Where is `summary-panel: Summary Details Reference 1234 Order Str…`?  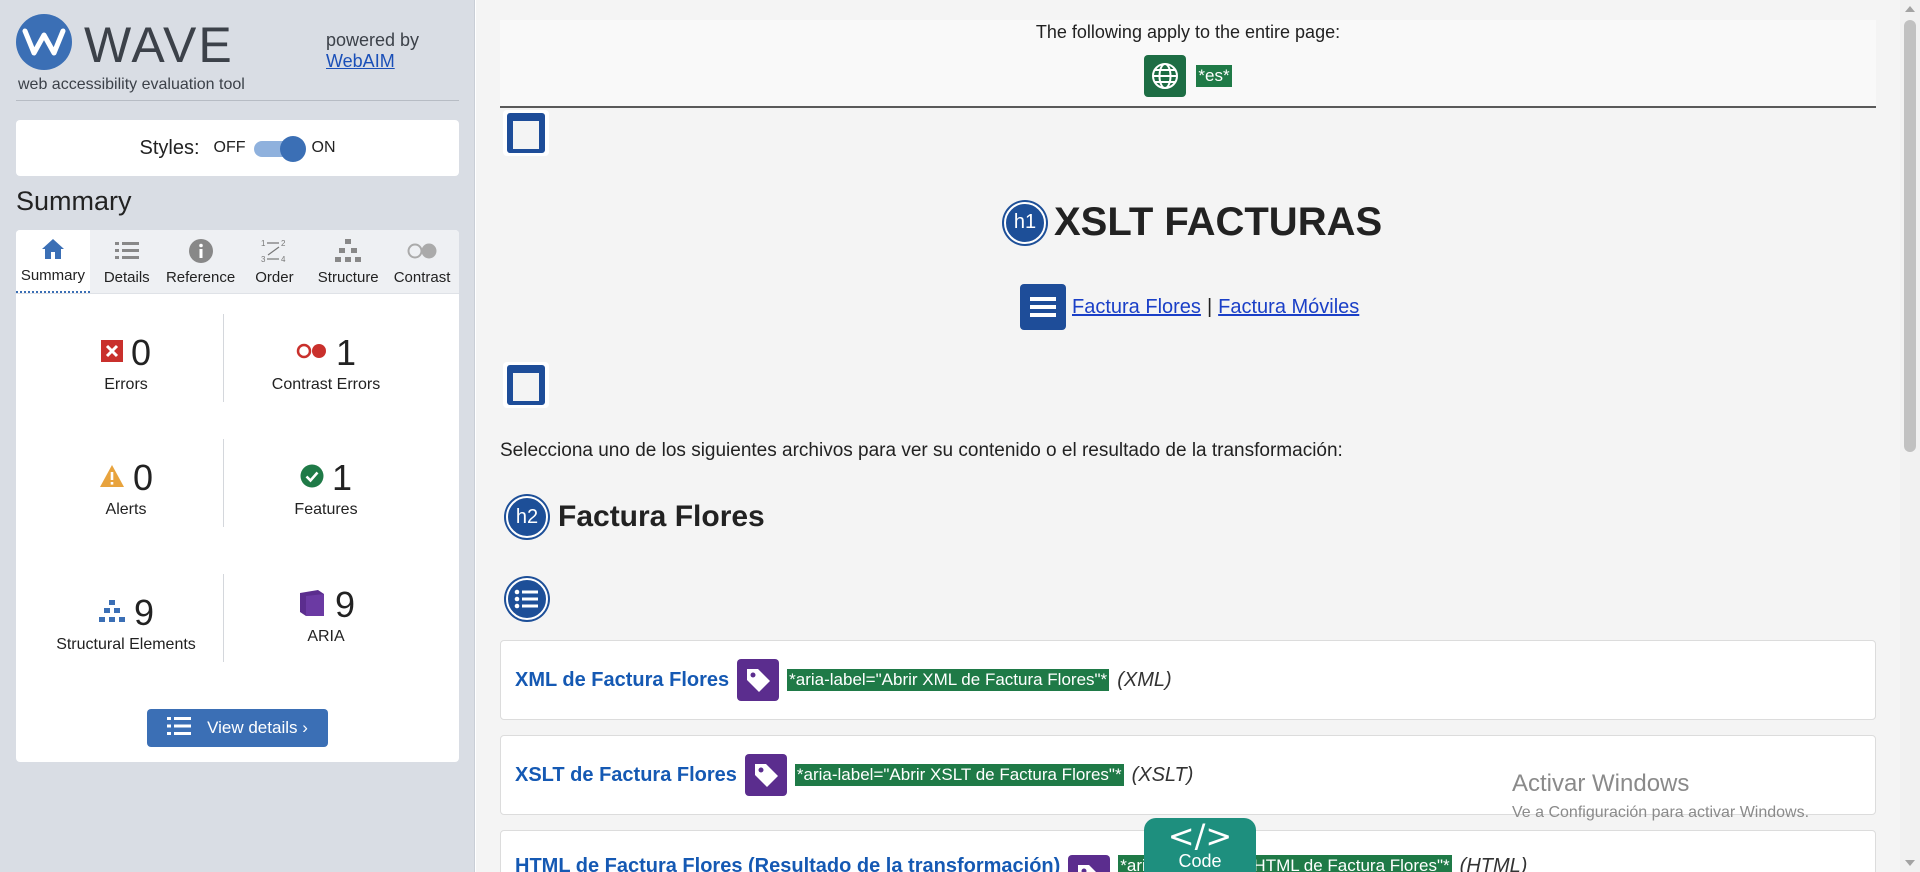
summary-panel: Summary Details Reference 1234 Order Str… is located at coordinates (237, 496).